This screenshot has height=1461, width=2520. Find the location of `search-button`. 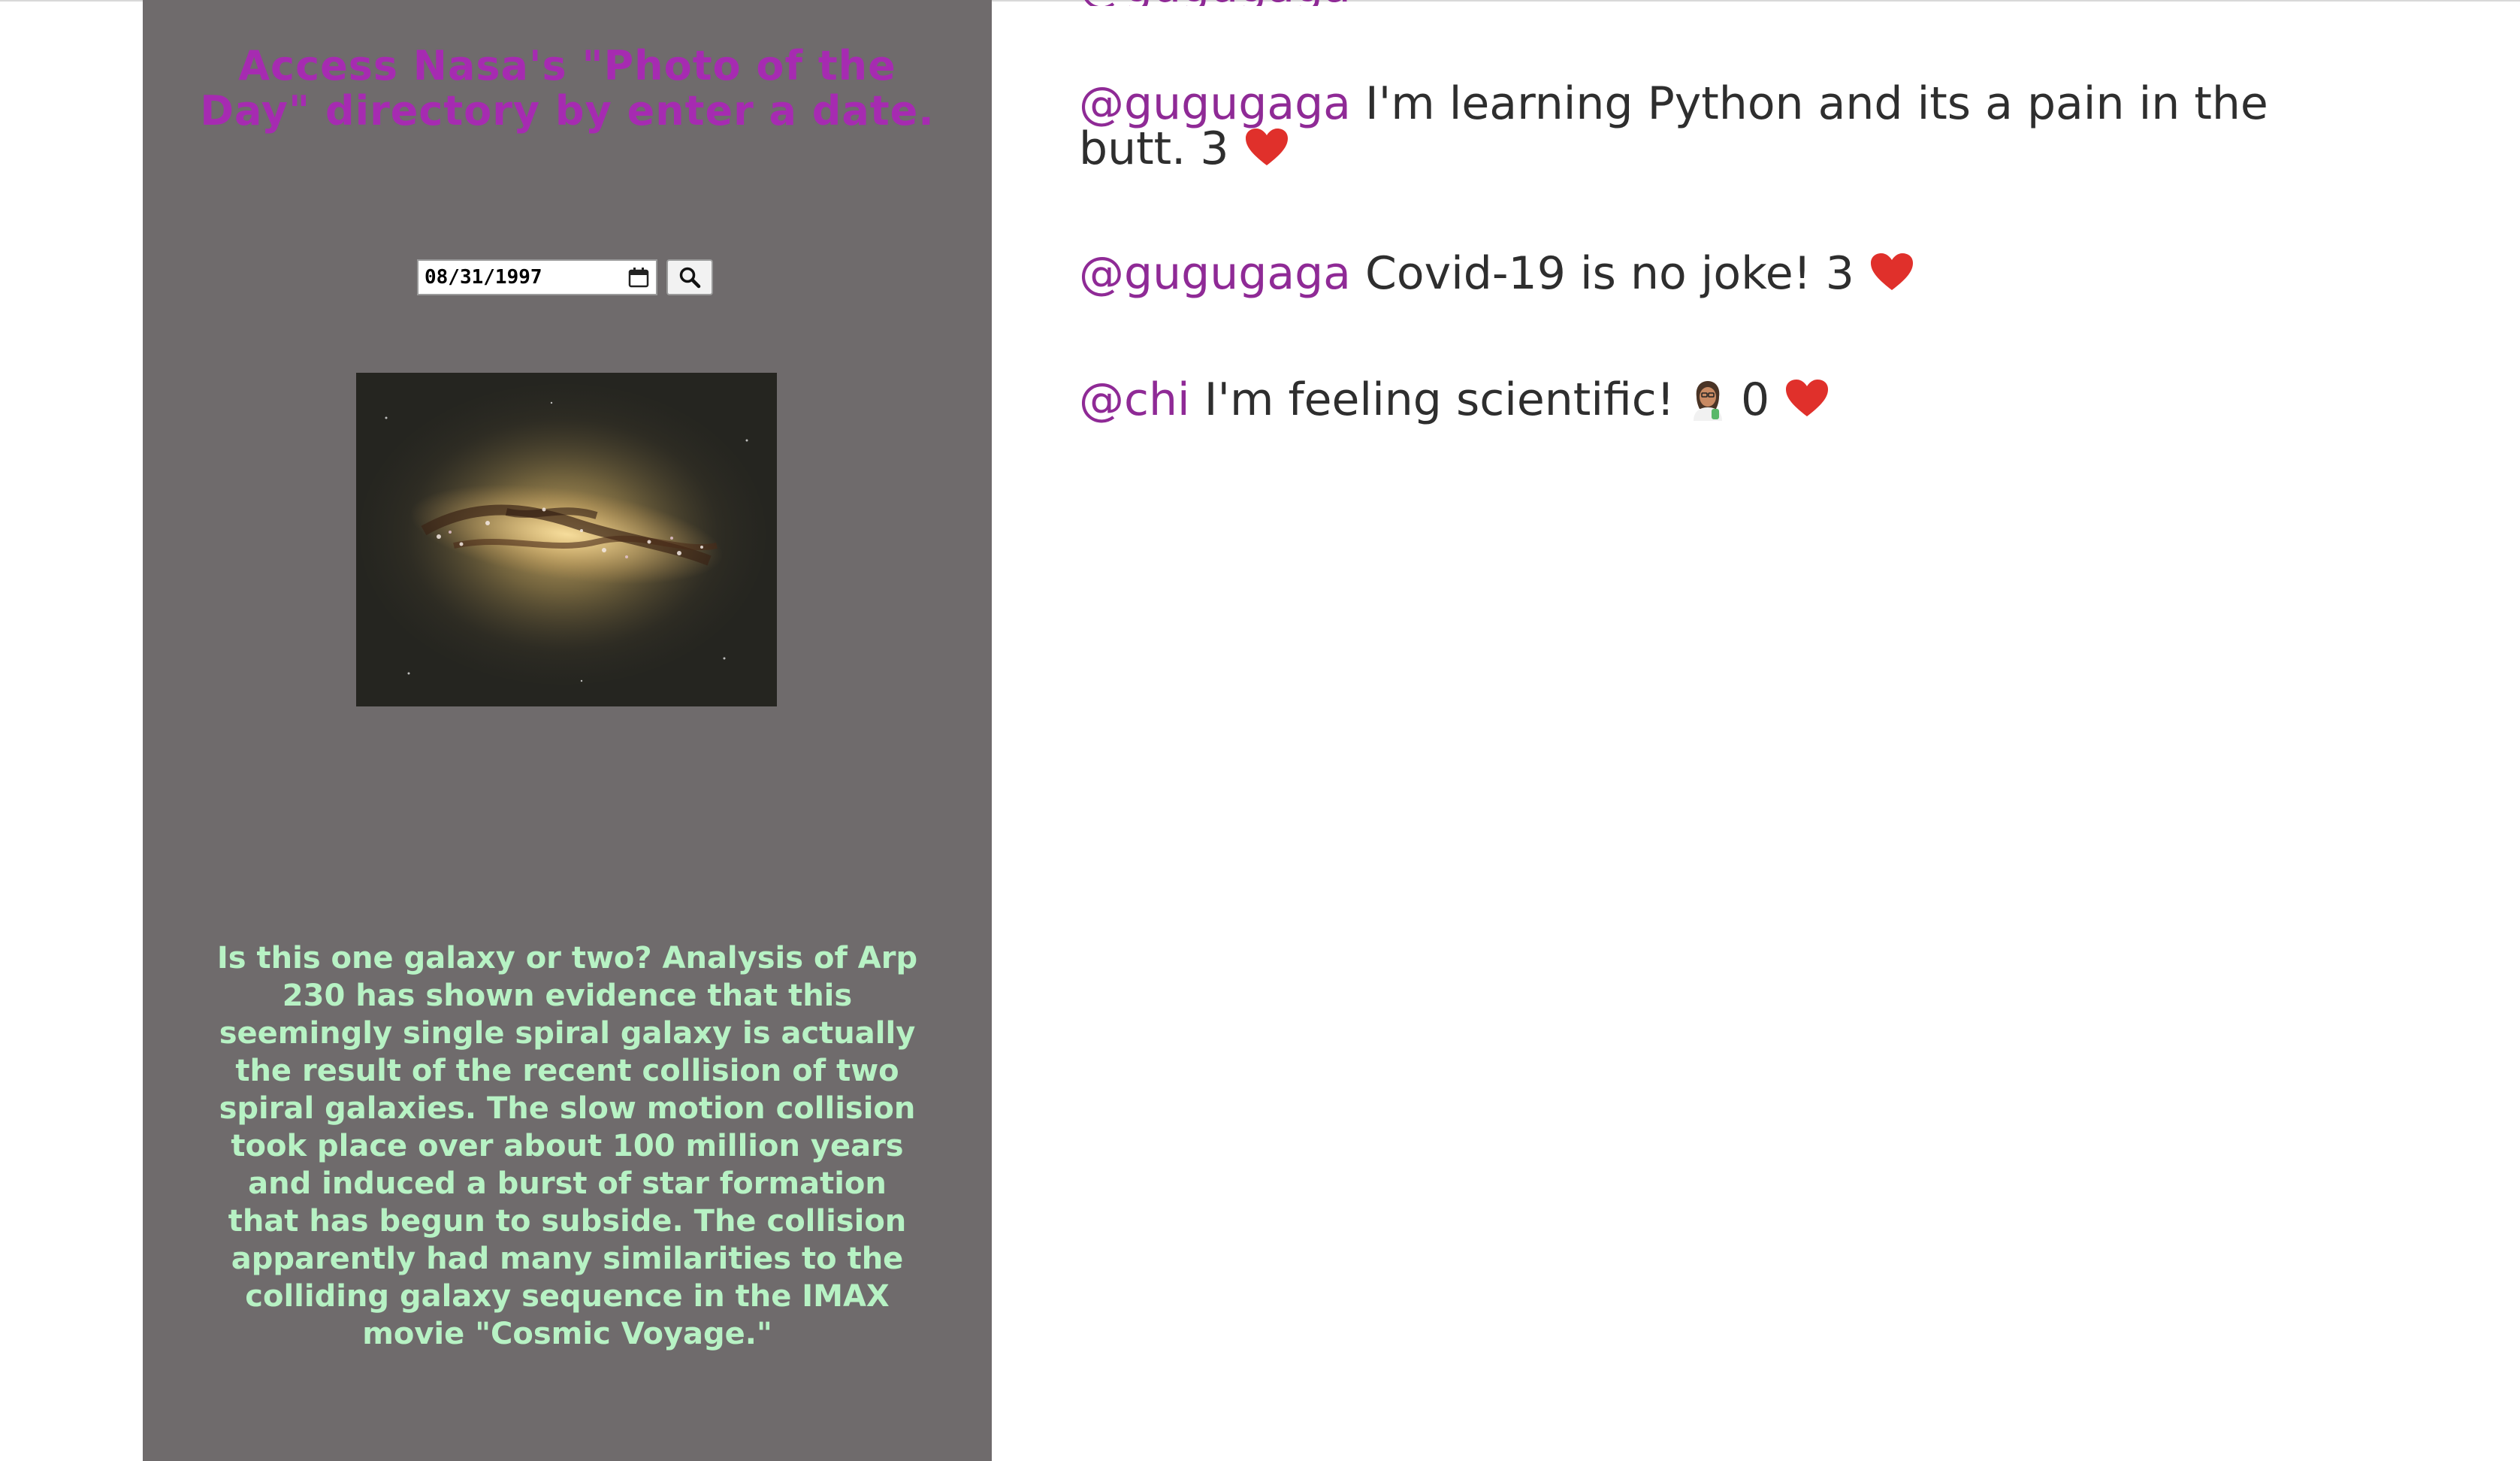

search-button is located at coordinates (689, 277).